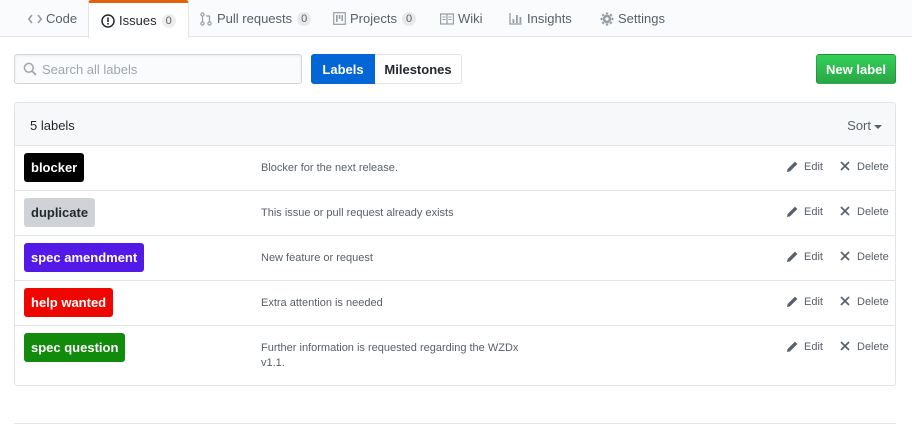 Image resolution: width=912 pixels, height=432 pixels. I want to click on tab-pull-requests: Pull requests 0, so click(255, 18).